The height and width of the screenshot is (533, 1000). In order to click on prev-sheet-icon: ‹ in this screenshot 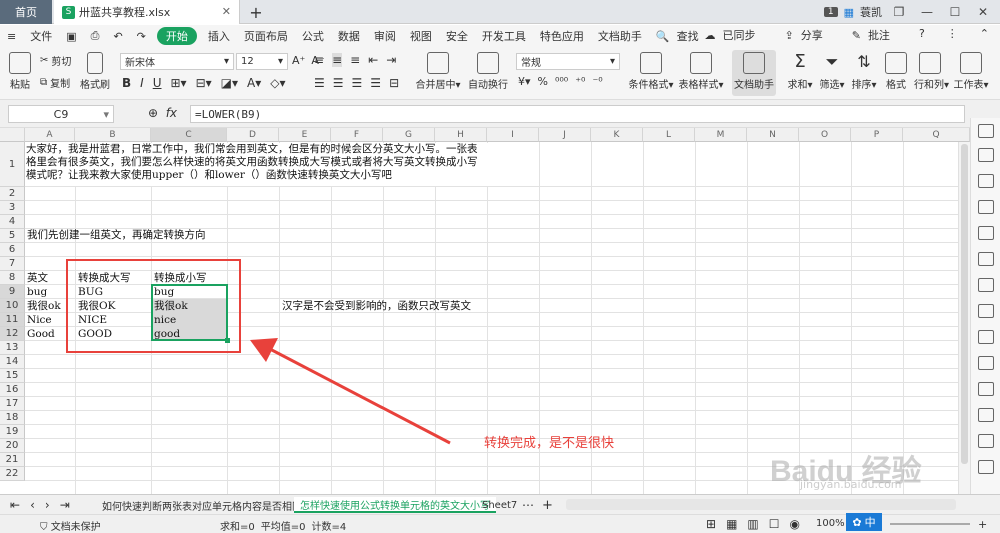, I will do `click(32, 505)`.